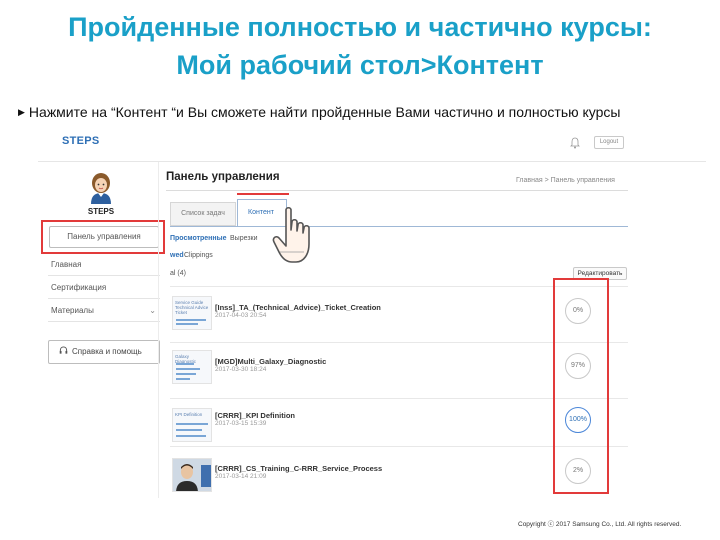 The width and height of the screenshot is (720, 540). What do you see at coordinates (241, 476) in the screenshot?
I see `course-date: 2017-03-14 21:09` at bounding box center [241, 476].